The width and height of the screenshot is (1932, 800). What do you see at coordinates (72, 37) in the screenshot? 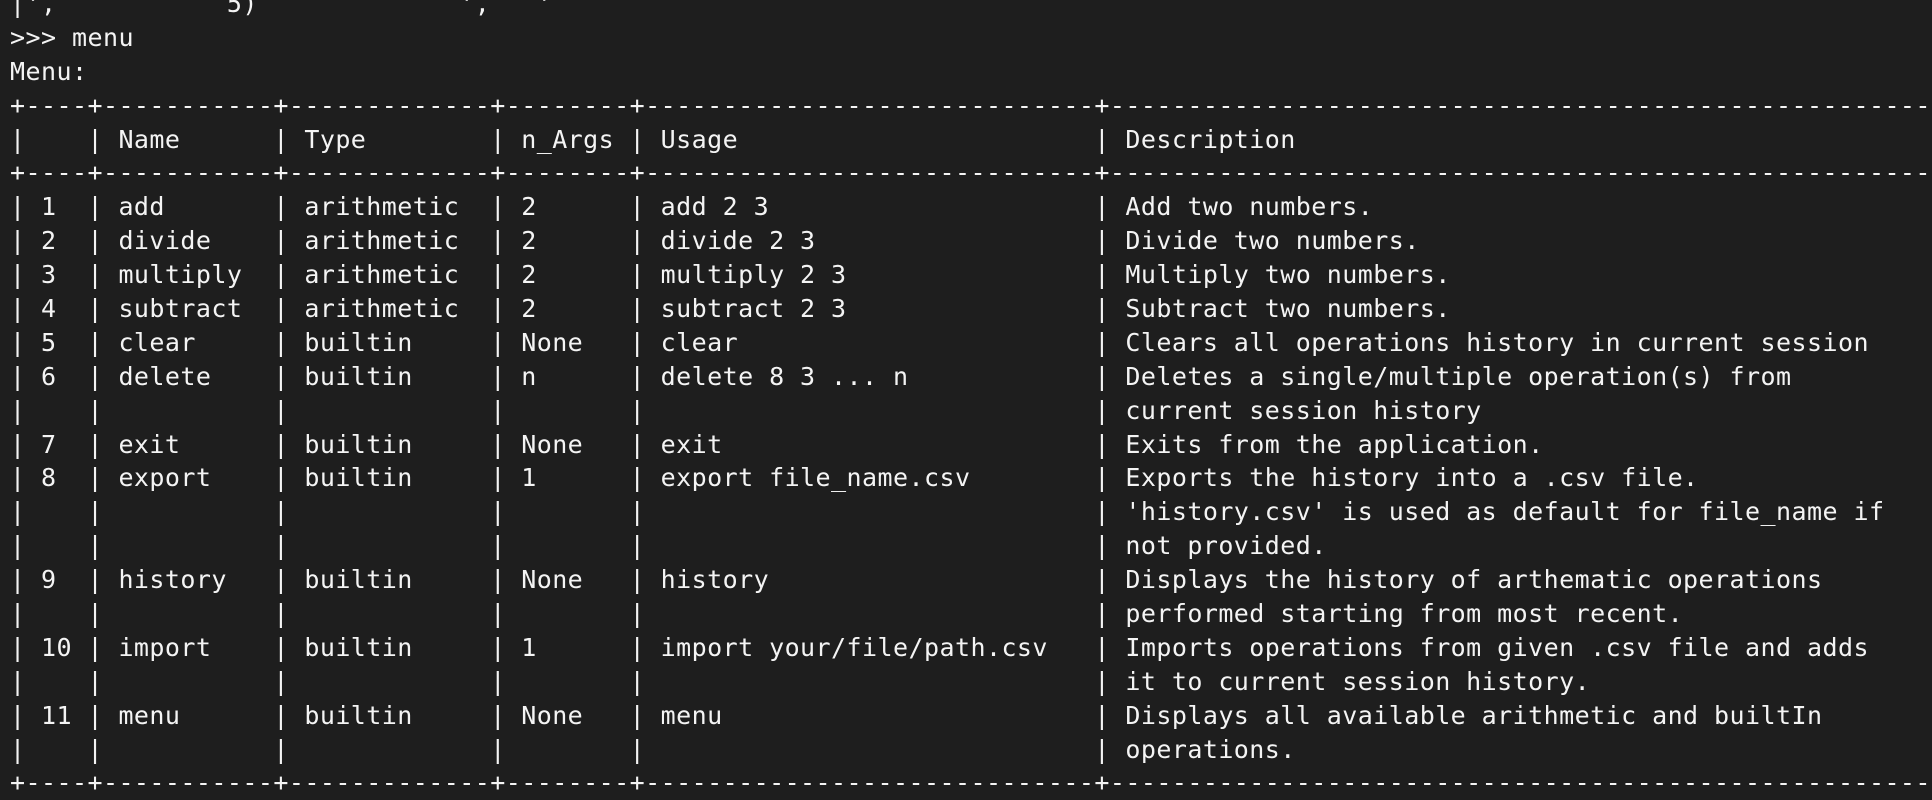
I see `command-prompt-line: >>> menu` at bounding box center [72, 37].